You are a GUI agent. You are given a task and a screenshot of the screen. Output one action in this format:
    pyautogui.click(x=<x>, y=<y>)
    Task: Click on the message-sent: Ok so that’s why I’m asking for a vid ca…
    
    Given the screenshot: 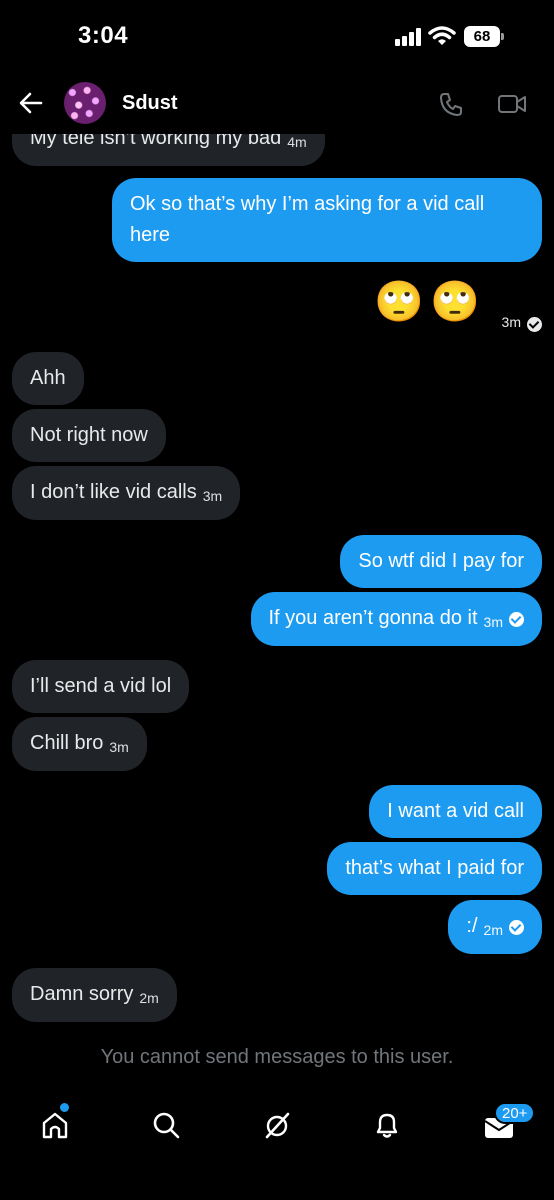 What is the action you would take?
    pyautogui.click(x=327, y=220)
    